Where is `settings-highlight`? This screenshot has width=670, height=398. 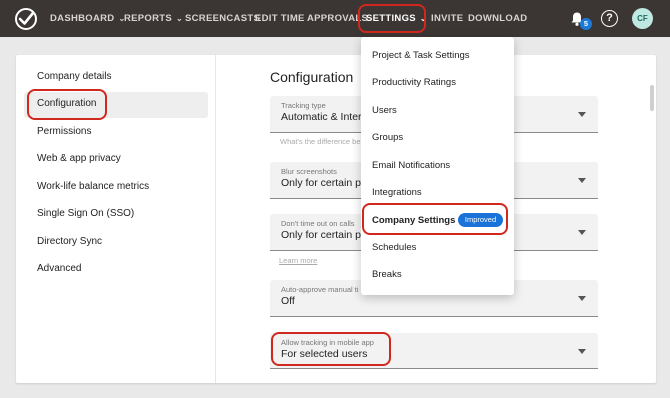 settings-highlight is located at coordinates (392, 18).